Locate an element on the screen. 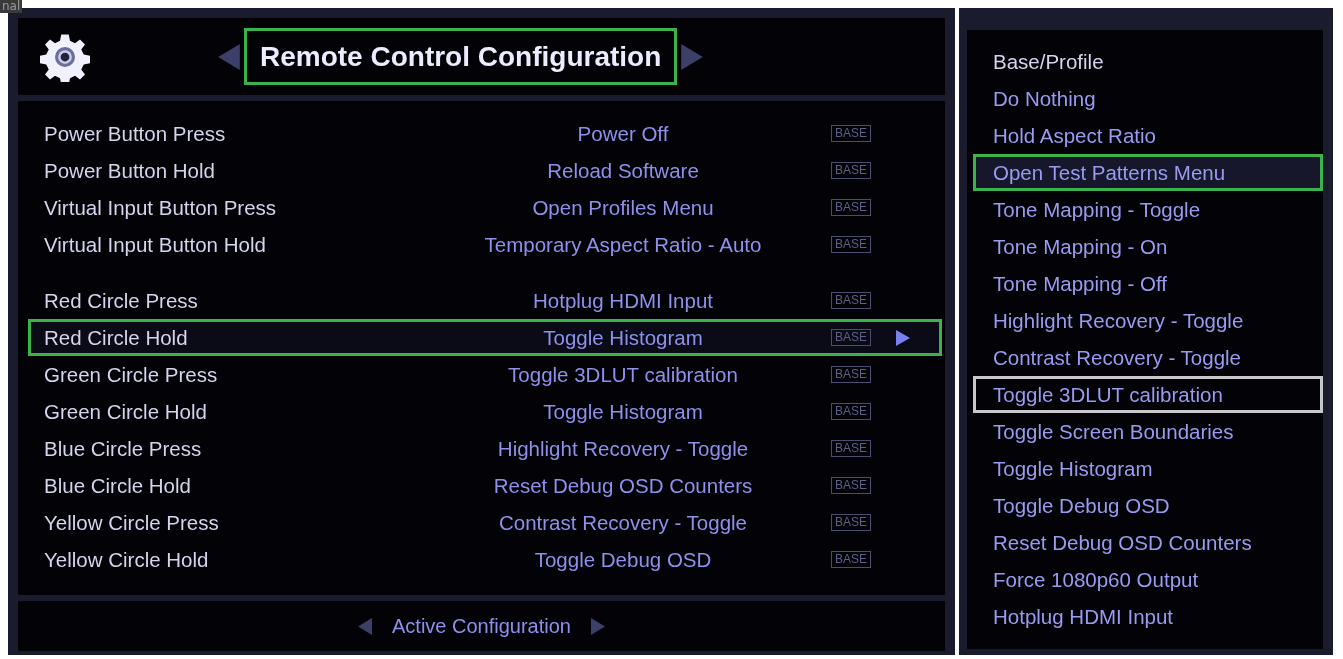 The width and height of the screenshot is (1343, 659). option-item: Do Nothing is located at coordinates (1148, 98).